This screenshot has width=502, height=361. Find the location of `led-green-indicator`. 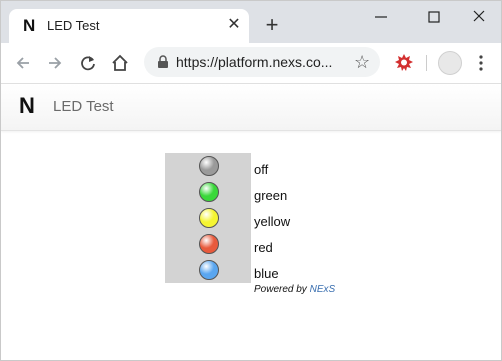

led-green-indicator is located at coordinates (209, 192).